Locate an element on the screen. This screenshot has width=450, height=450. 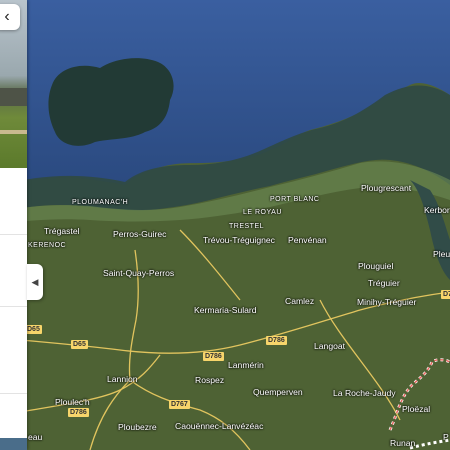
place-label-pl: P is located at coordinates (446, 437).